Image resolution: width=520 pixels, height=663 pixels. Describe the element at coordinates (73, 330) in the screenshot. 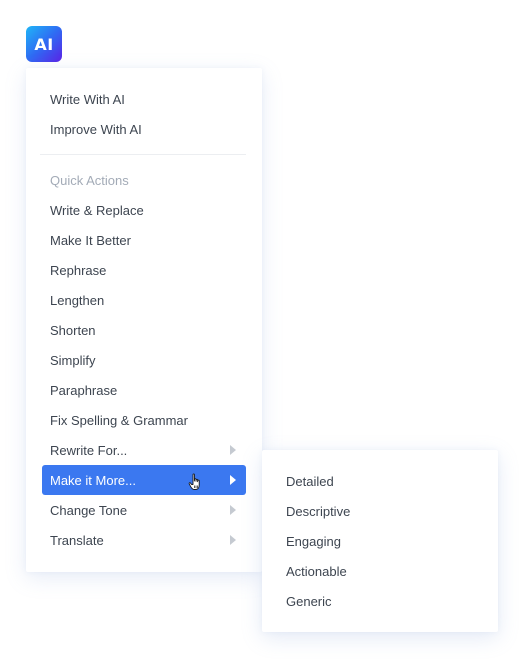

I see `menu-item-label: Shorten` at that location.